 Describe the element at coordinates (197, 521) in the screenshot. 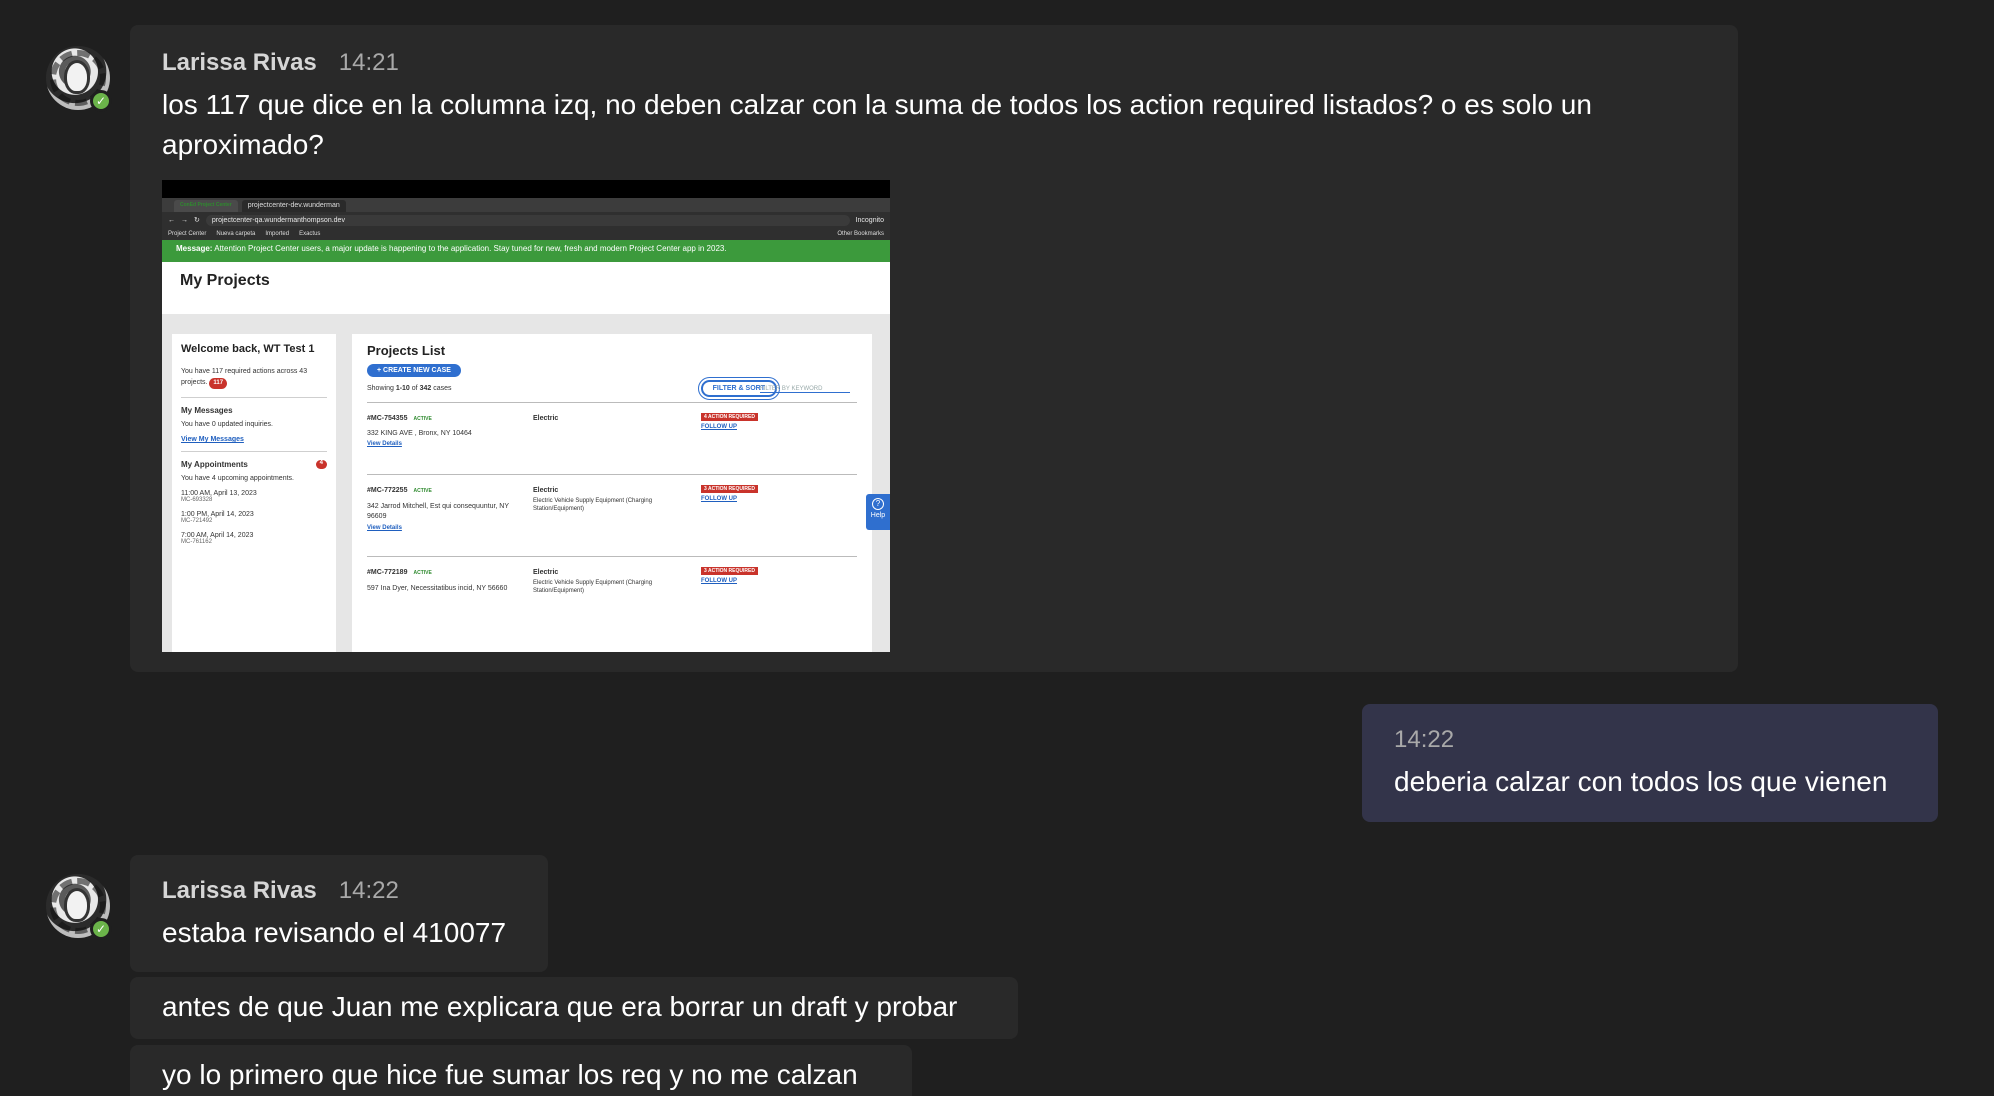

I see `appointment-id: MC-721492` at that location.